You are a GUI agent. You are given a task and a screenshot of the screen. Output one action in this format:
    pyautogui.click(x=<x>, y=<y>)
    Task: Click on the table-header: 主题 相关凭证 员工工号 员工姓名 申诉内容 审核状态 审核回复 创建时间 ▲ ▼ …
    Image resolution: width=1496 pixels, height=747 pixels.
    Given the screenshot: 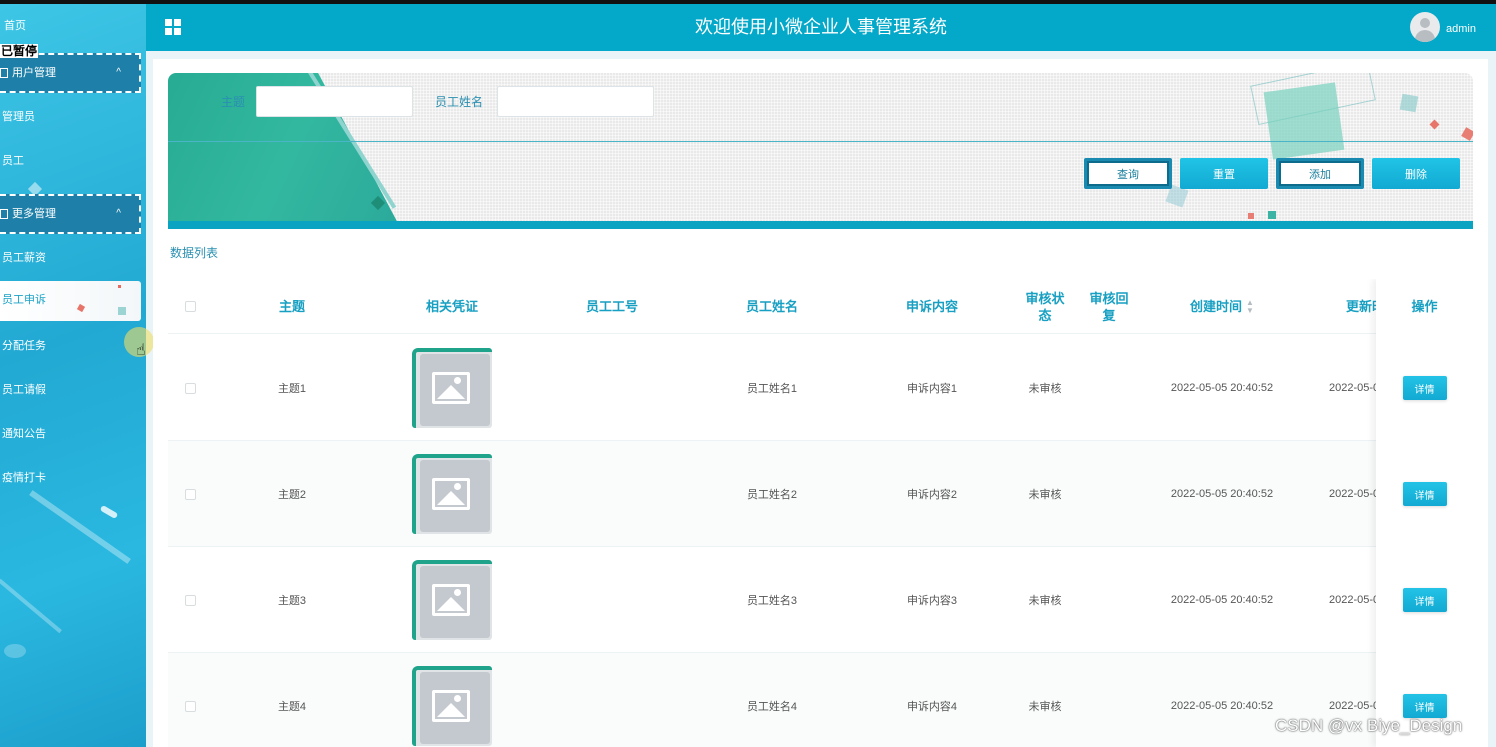 What is the action you would take?
    pyautogui.click(x=820, y=306)
    